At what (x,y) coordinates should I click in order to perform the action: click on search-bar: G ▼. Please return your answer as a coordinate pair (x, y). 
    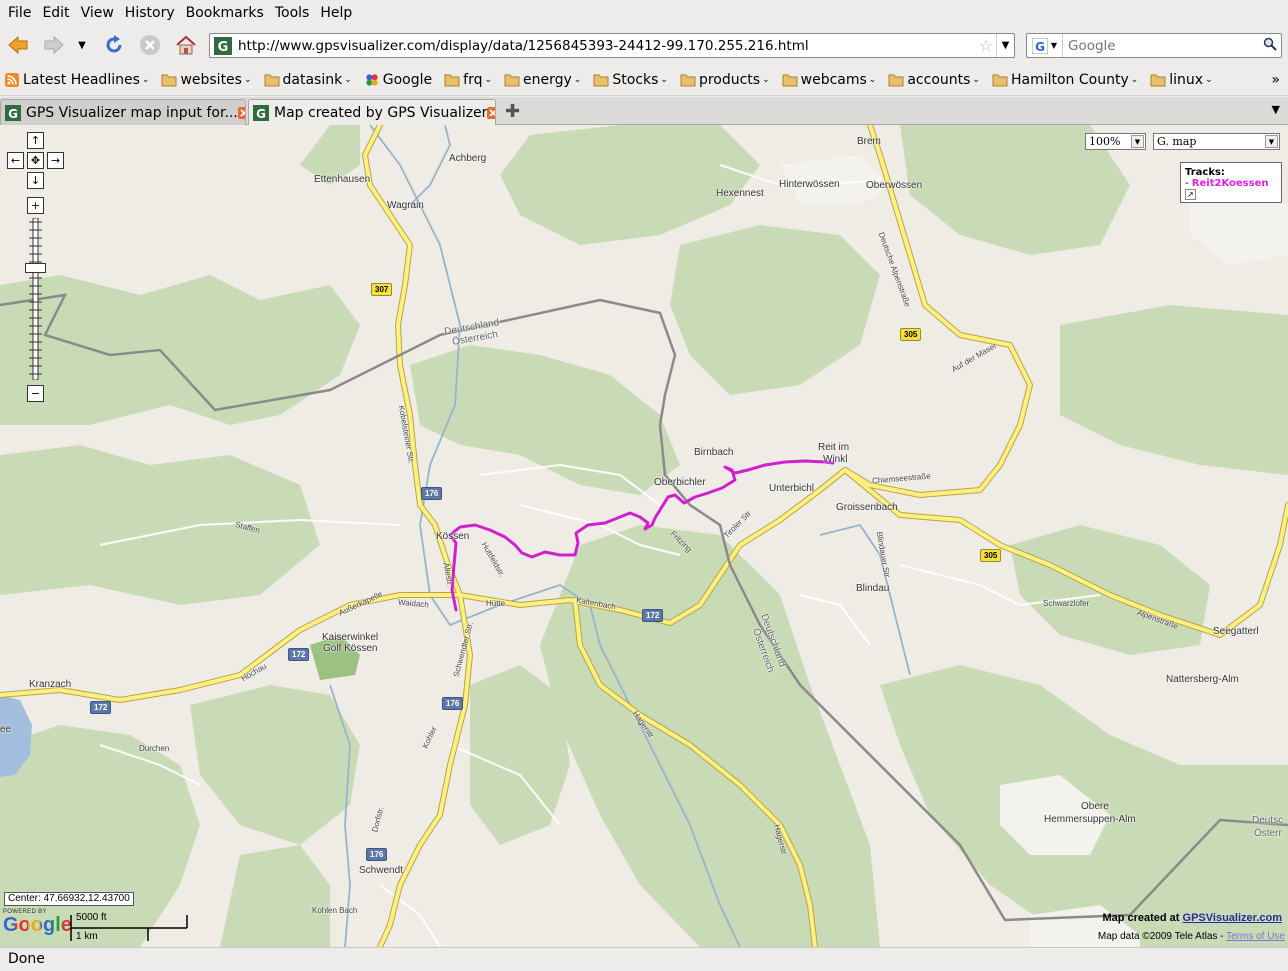
    Looking at the image, I should click on (1154, 45).